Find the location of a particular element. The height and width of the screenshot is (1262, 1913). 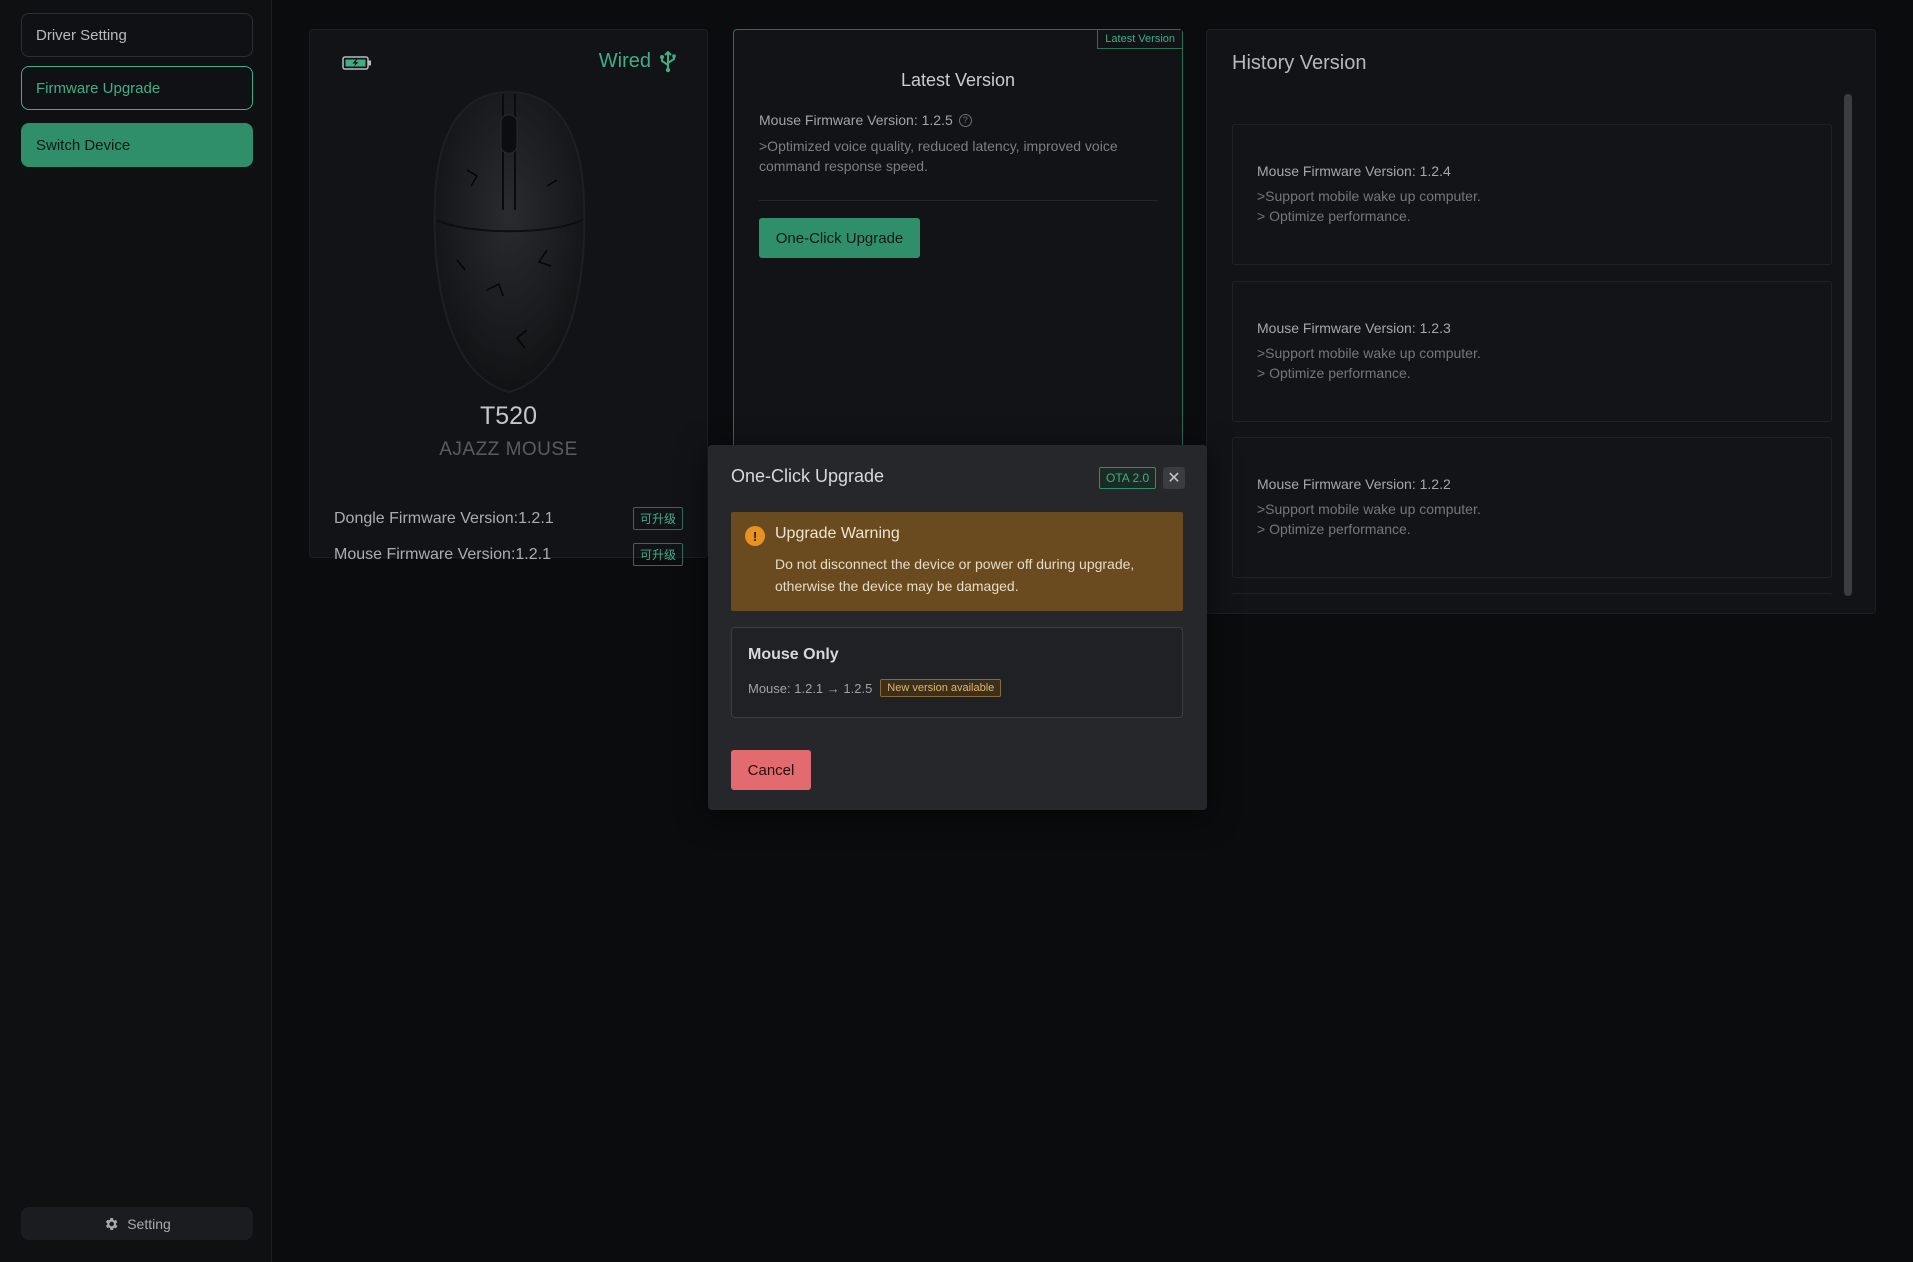

history-version-title: History Version is located at coordinates (1299, 63).